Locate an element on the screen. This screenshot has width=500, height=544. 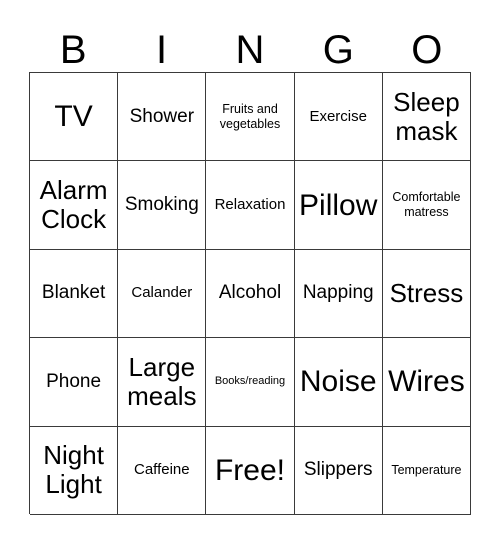
bingo-cell-label: Alarm Clock is located at coordinates (73, 205).